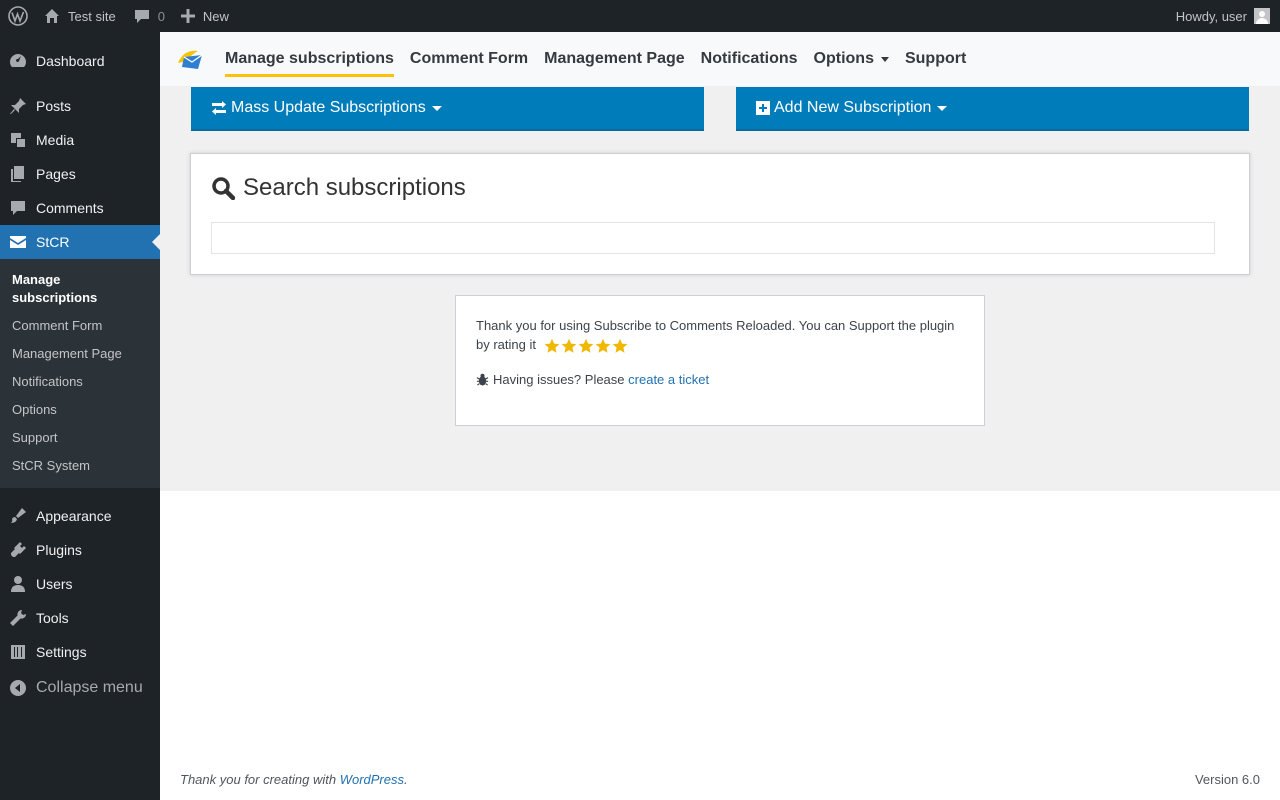 This screenshot has height=800, width=1280. Describe the element at coordinates (720, 214) in the screenshot. I see `search-subscriptions-card: Search subscriptions` at that location.